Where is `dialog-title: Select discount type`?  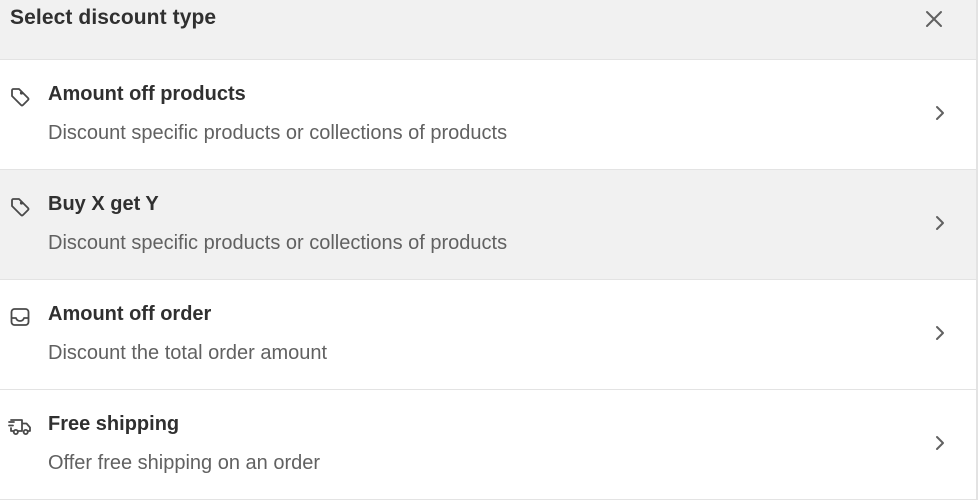 dialog-title: Select discount type is located at coordinates (113, 17).